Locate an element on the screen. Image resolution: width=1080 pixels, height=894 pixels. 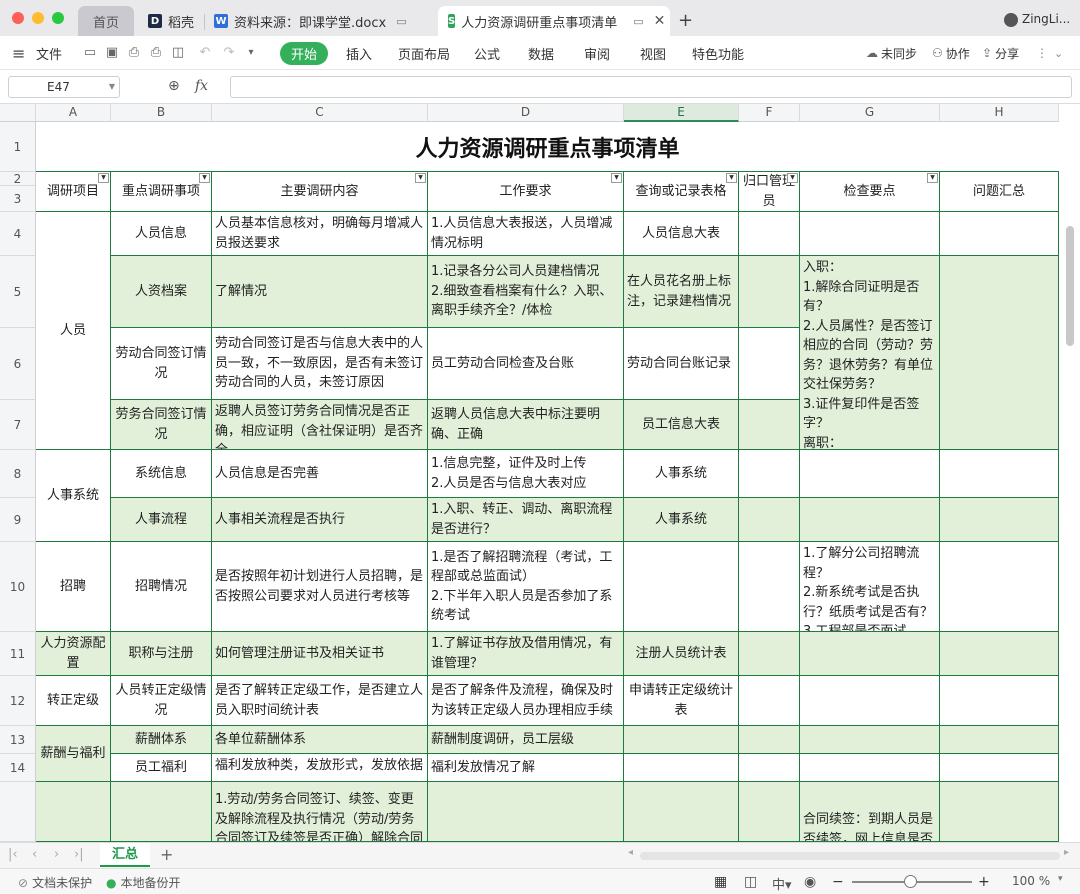
column-header-h: H is located at coordinates (999, 113).